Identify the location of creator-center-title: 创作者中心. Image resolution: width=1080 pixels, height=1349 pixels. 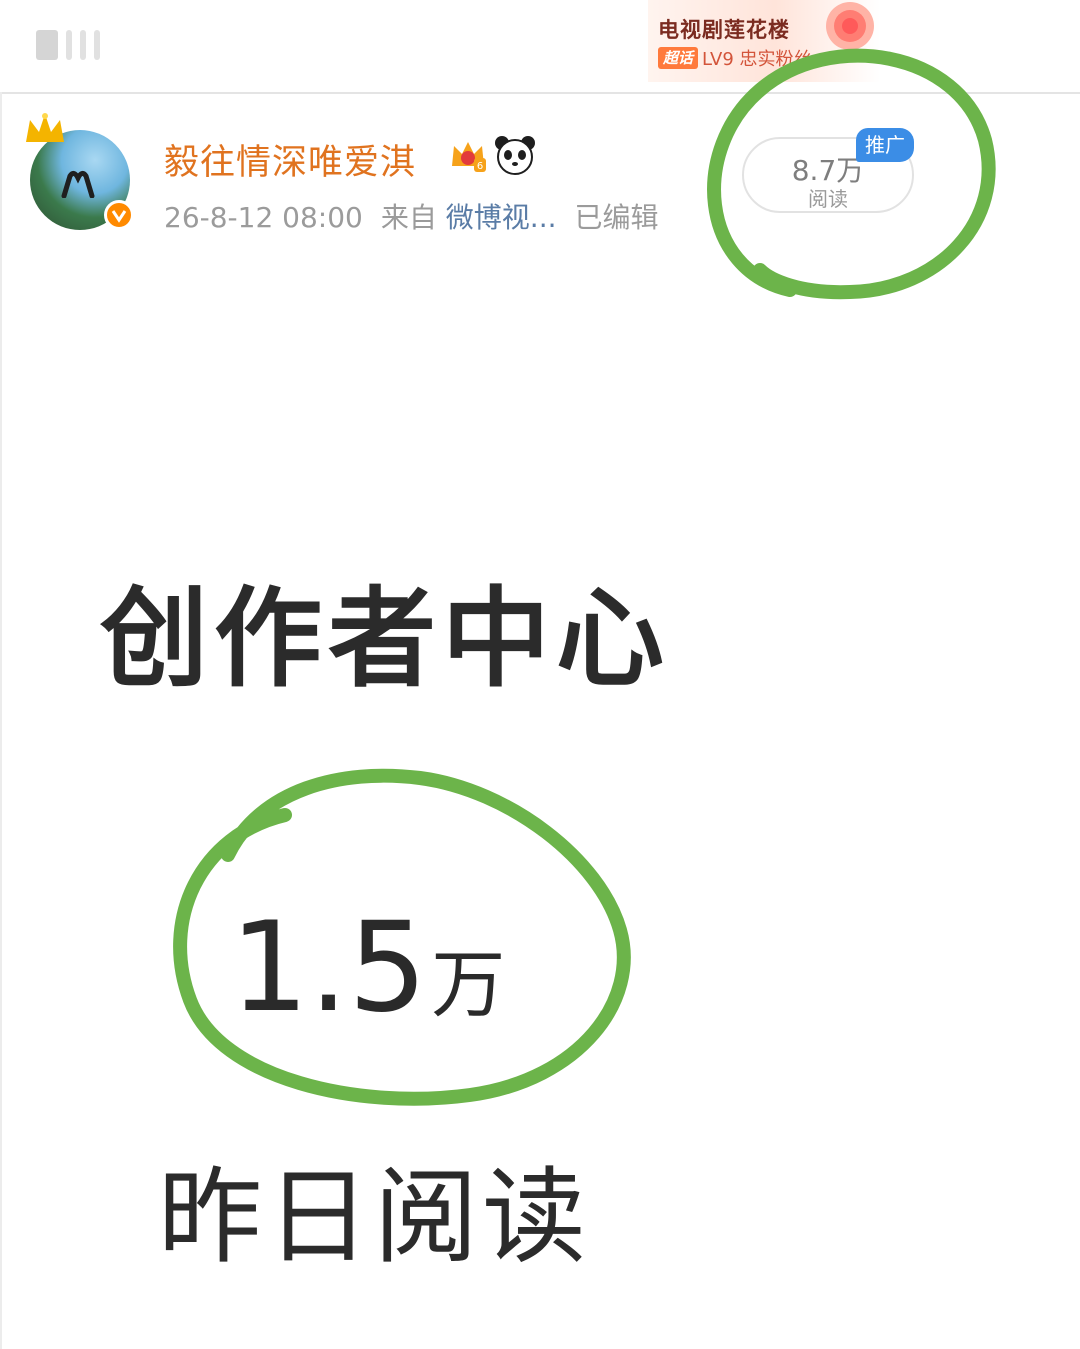
(385, 639).